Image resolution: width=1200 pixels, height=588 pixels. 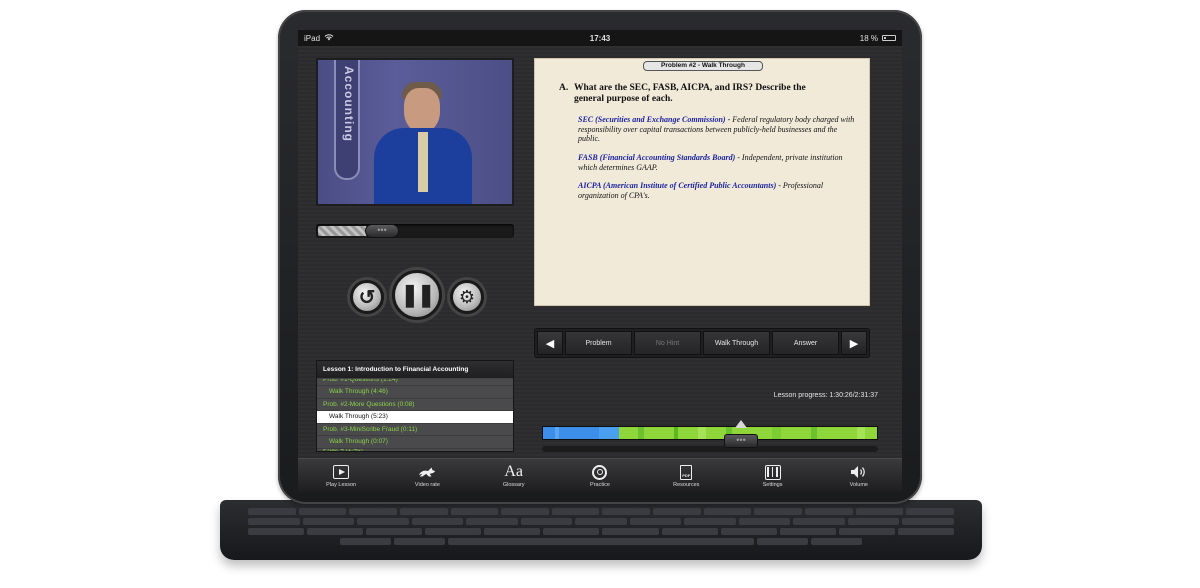 I want to click on arrow-left-icon: ◀, so click(x=550, y=343).